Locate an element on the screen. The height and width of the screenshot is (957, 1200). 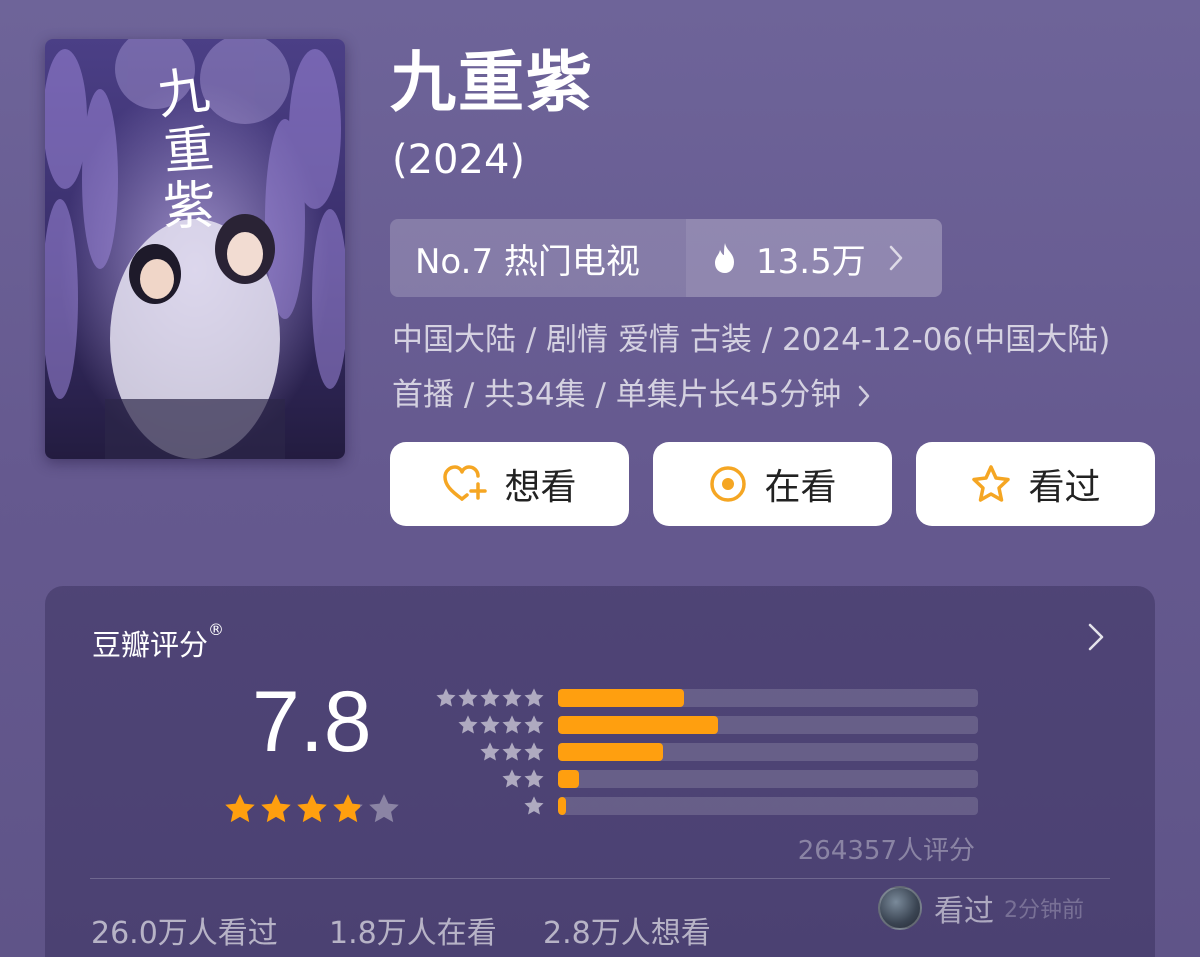
want-to-watch-button: 想看 is located at coordinates (509, 484).